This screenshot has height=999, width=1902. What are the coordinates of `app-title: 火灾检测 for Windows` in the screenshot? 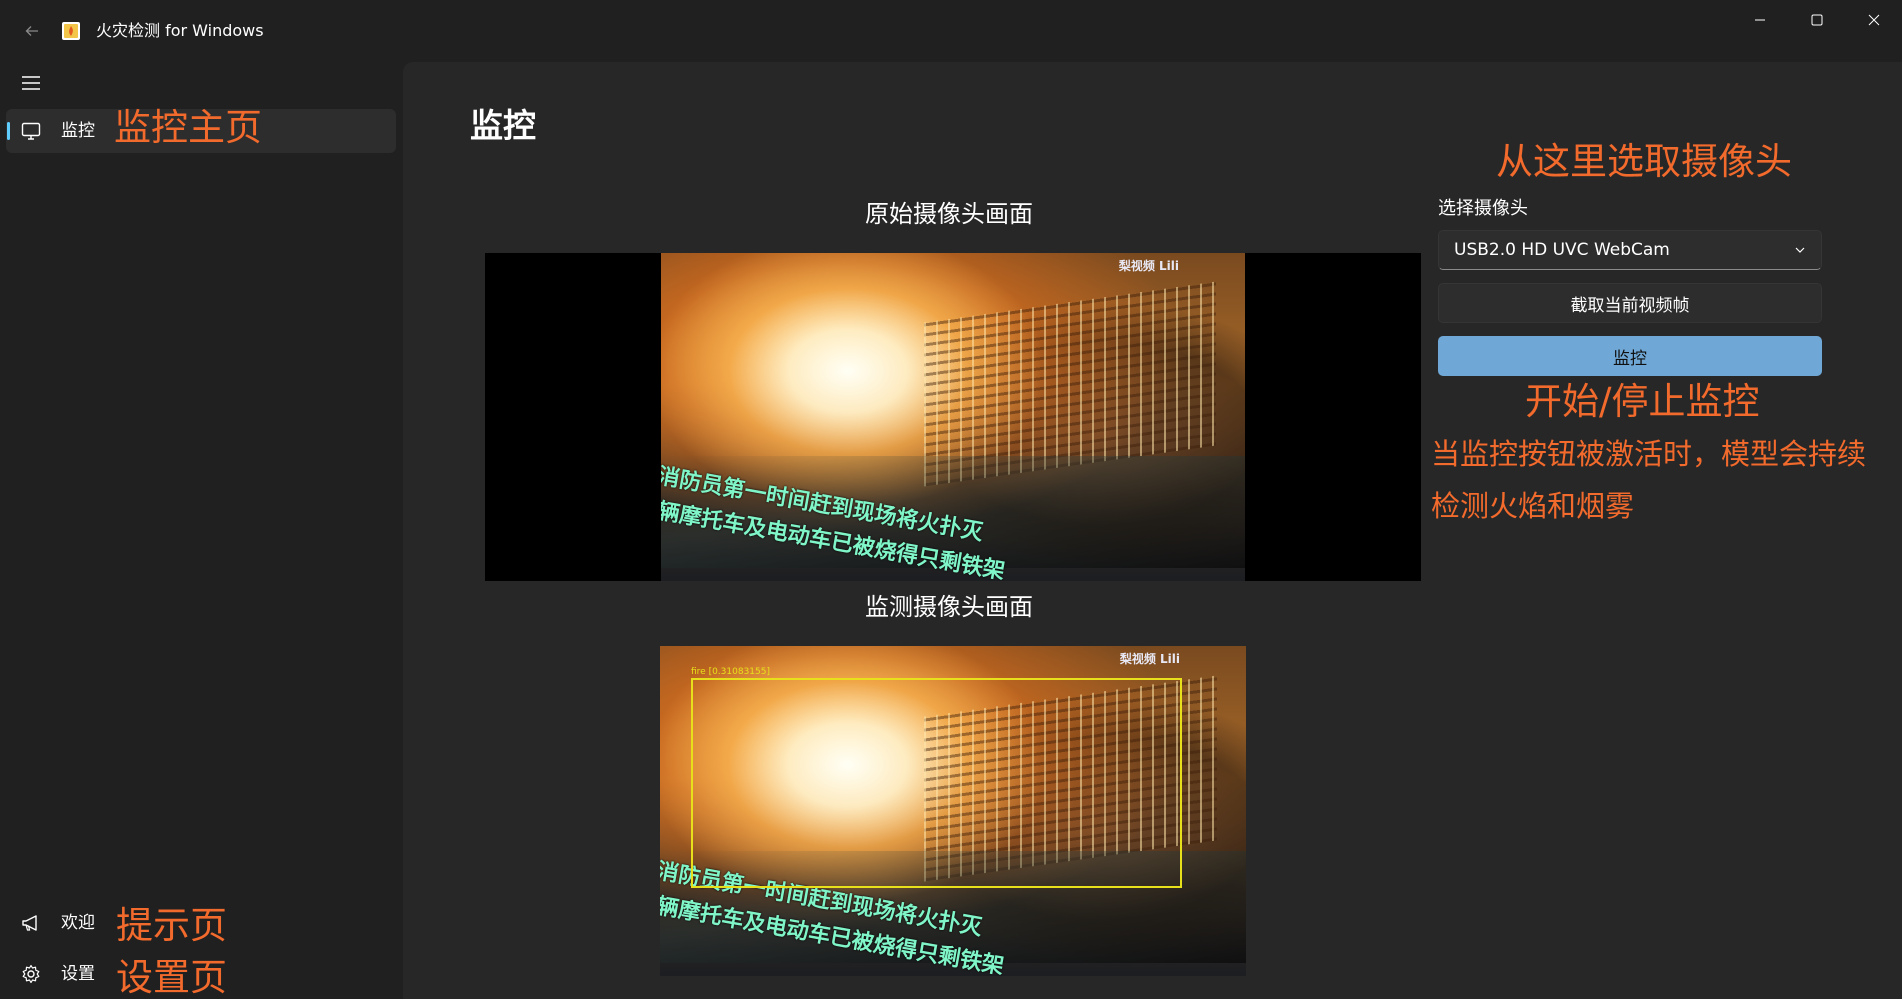 It's located at (180, 30).